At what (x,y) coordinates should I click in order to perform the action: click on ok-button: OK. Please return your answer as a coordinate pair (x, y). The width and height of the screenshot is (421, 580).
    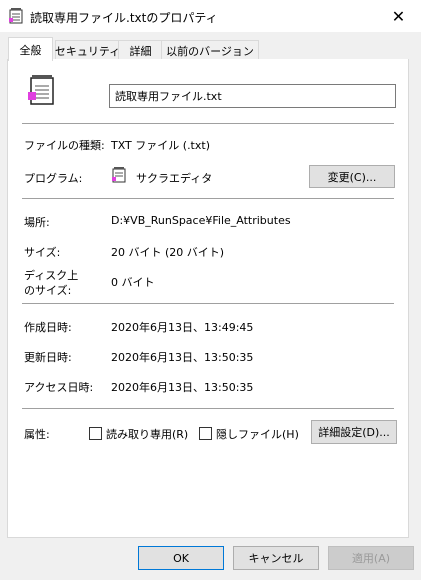
    Looking at the image, I should click on (181, 558).